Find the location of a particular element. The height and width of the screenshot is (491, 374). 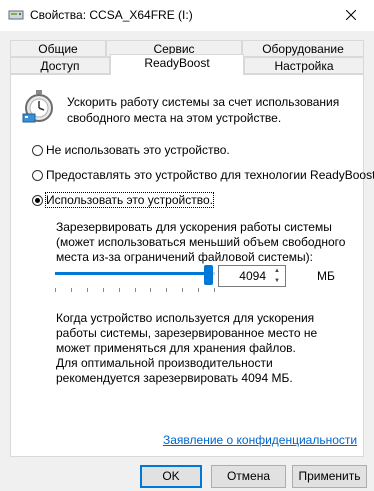

reserve-slider is located at coordinates (136, 280).